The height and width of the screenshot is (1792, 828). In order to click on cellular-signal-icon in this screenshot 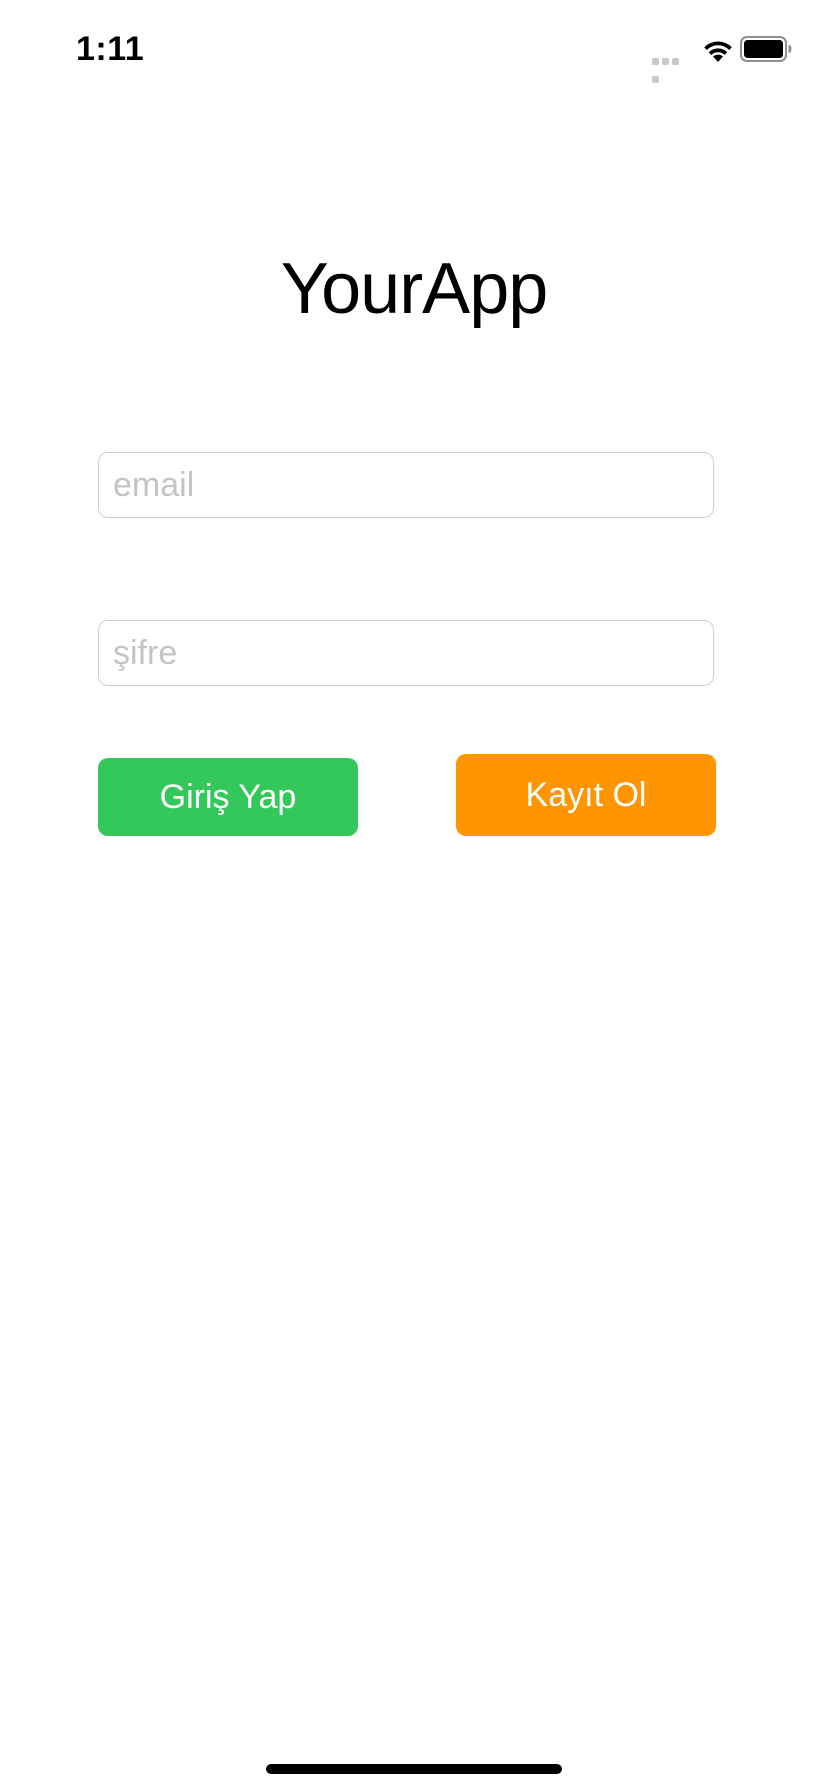, I will do `click(671, 67)`.